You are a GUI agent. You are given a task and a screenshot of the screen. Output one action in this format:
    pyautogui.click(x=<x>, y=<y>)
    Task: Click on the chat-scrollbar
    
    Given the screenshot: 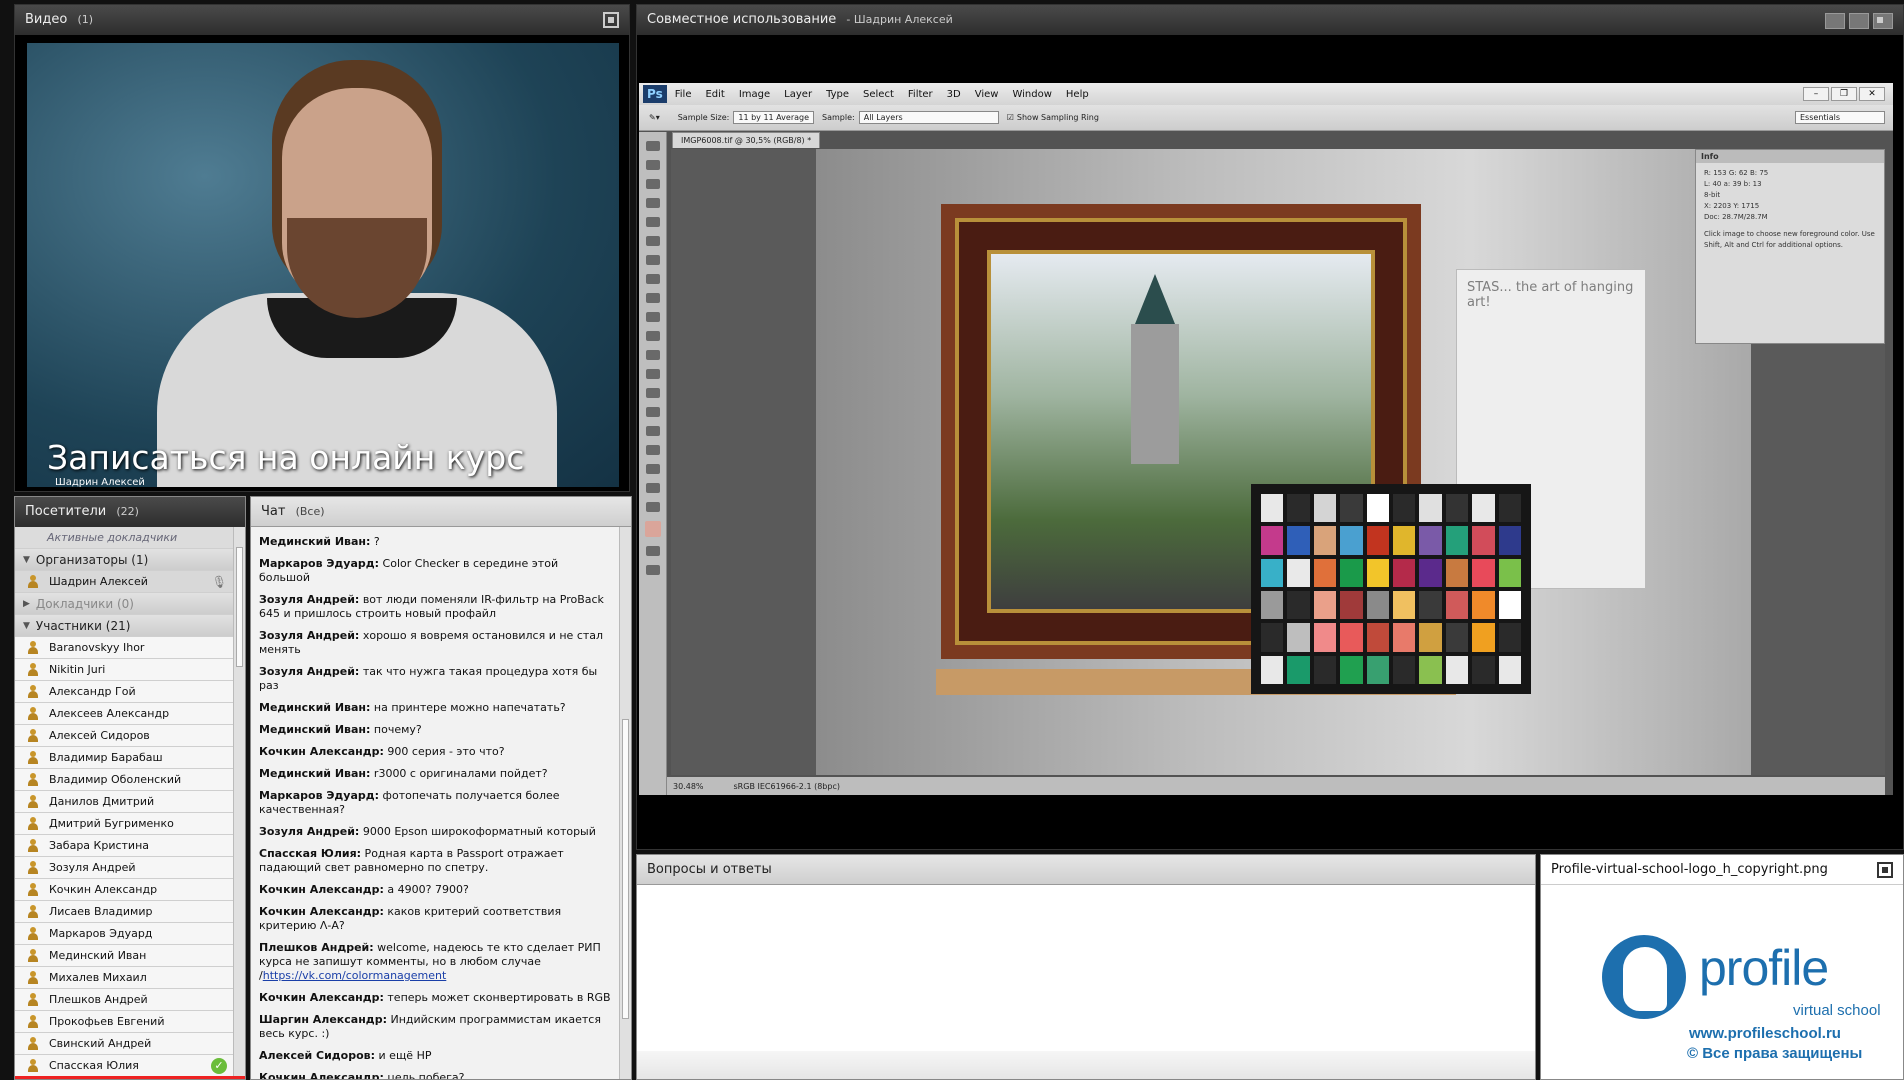 What is the action you would take?
    pyautogui.click(x=625, y=803)
    